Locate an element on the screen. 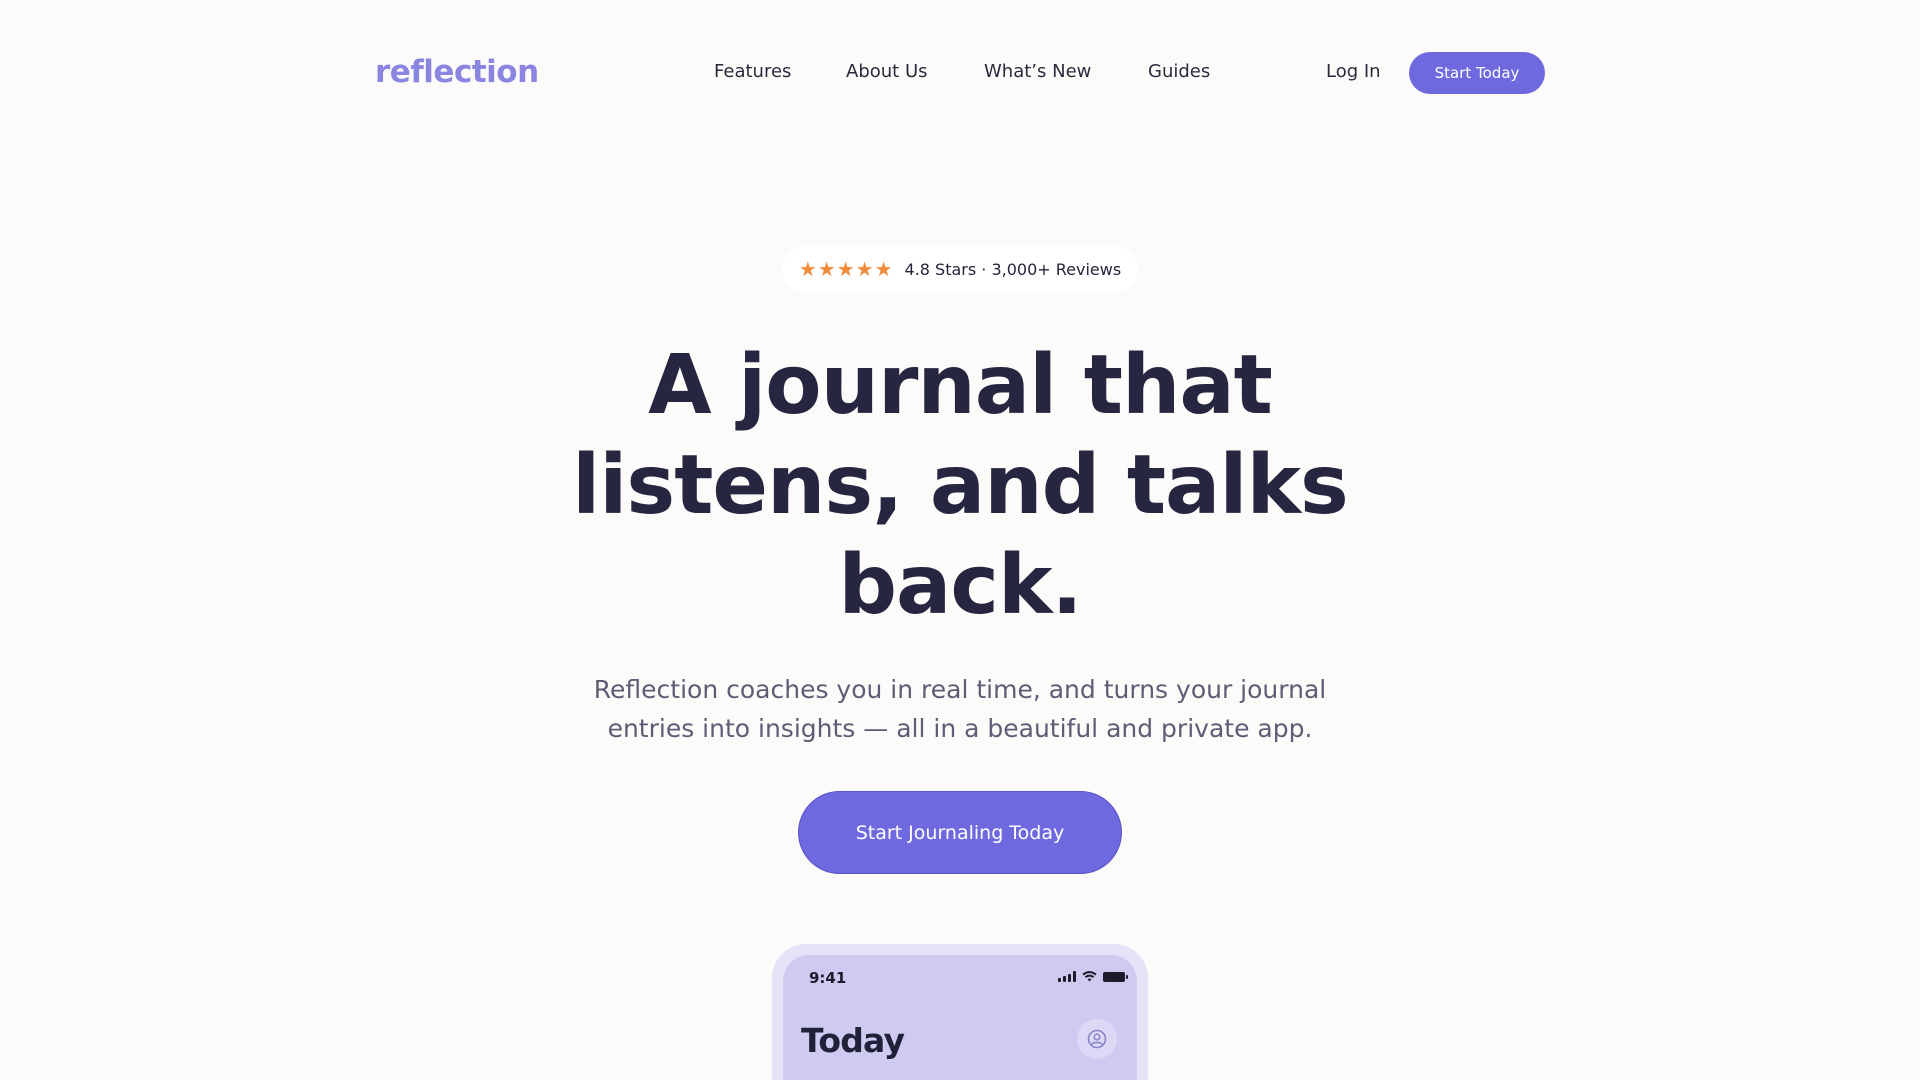 This screenshot has width=1920, height=1080. hero-headline: A journal that listens, and talks back. is located at coordinates (960, 486).